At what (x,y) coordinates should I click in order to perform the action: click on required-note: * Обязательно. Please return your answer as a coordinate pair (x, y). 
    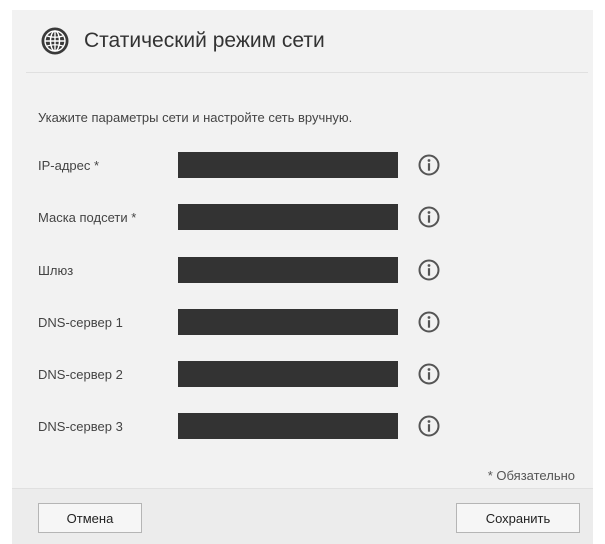
    Looking at the image, I should click on (531, 475).